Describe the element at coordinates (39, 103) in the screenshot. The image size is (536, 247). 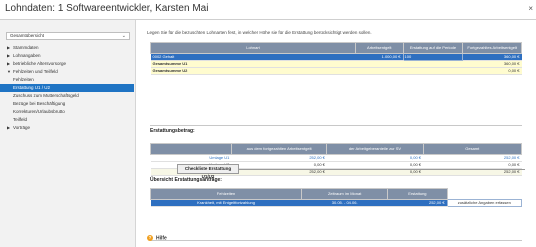
I see `sidebar-item-label: Bezüge bei Beschäftigung` at that location.